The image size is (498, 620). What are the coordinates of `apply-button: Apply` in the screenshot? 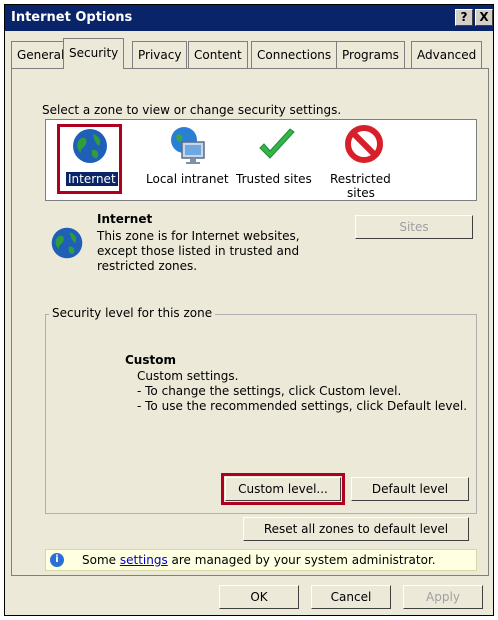 It's located at (443, 597).